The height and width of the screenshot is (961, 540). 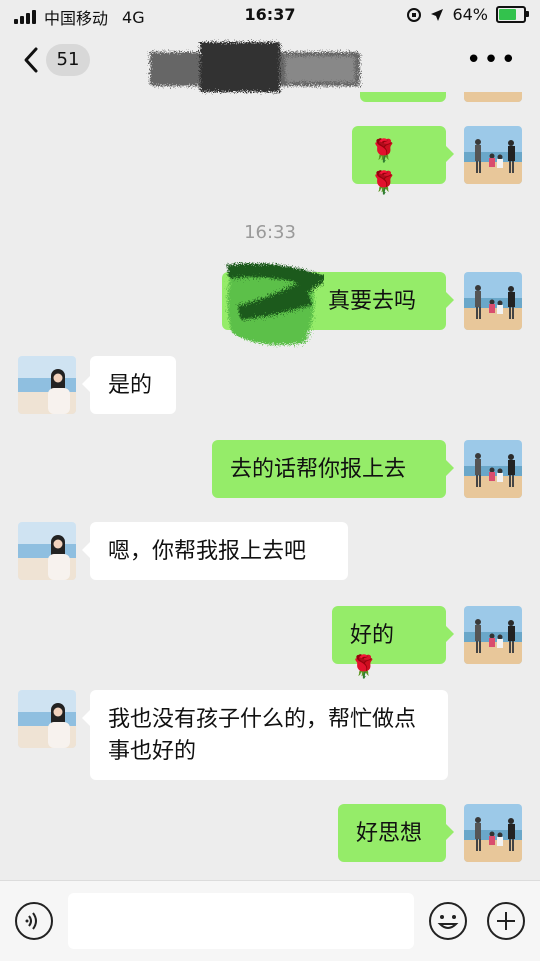 What do you see at coordinates (384, 167) in the screenshot?
I see `rose-emoji: 🌹 🌹` at bounding box center [384, 167].